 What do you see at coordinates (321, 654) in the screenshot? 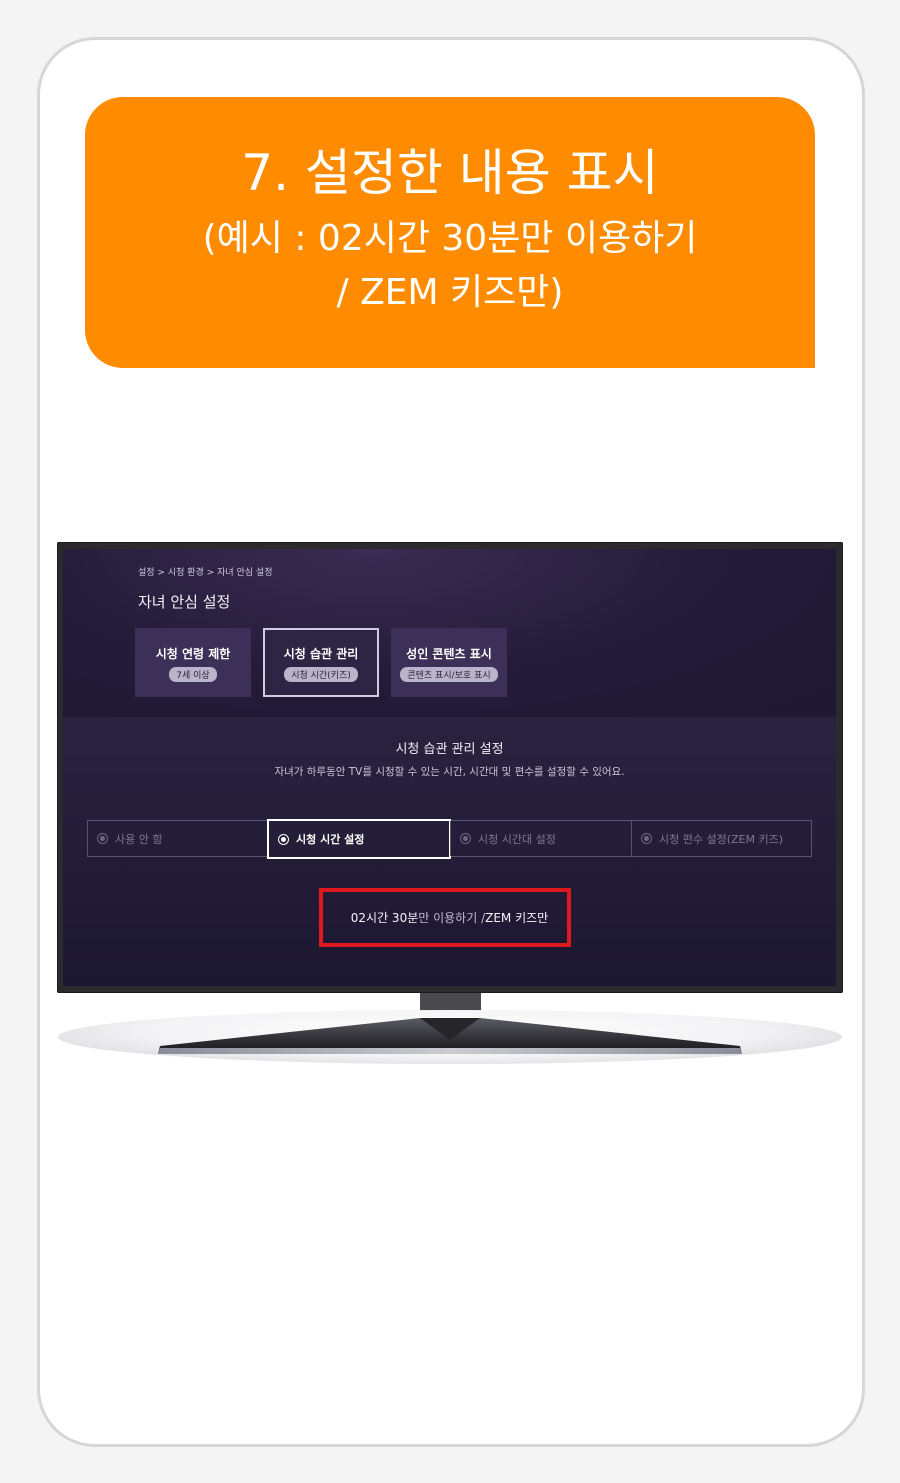
I see `category-label: 시청 습관 관리` at bounding box center [321, 654].